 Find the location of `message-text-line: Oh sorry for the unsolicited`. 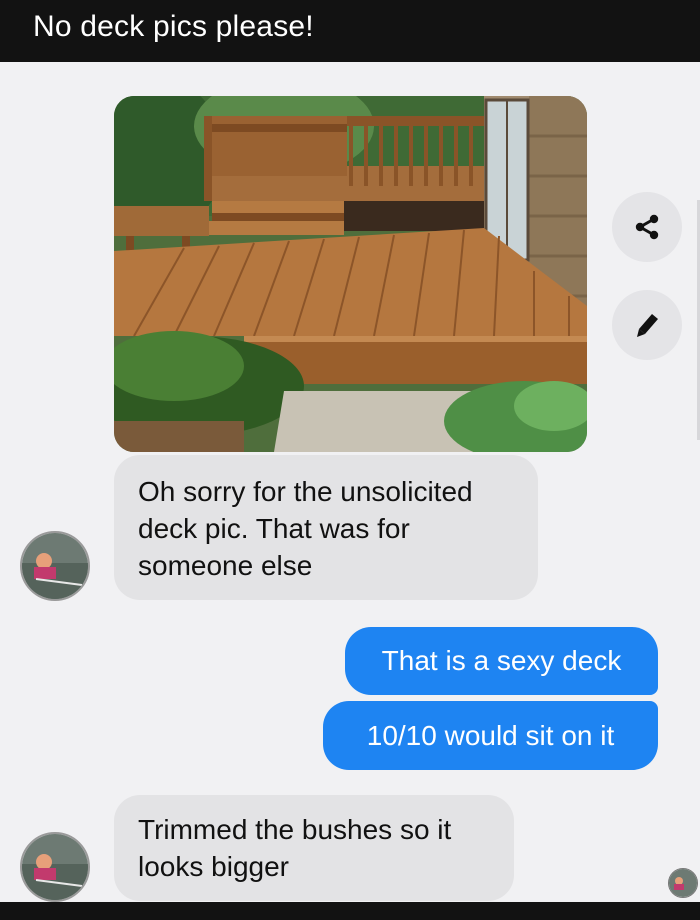

message-text-line: Oh sorry for the unsolicited is located at coordinates (305, 491).